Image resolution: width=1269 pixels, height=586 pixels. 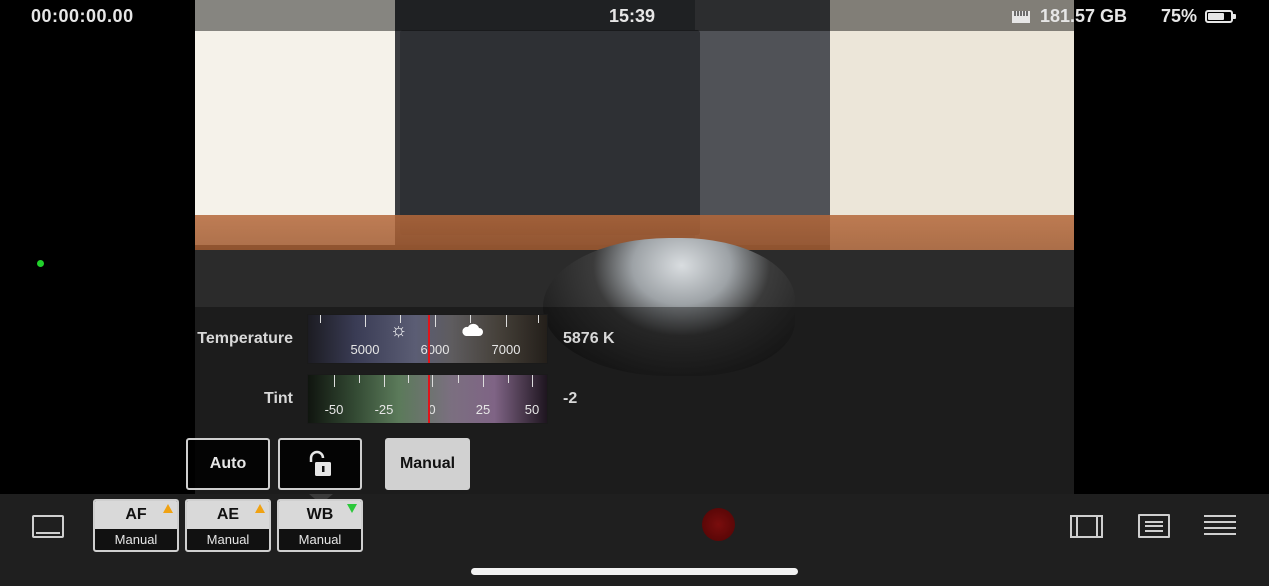 I want to click on temperature-tick-label: 5000, so click(x=365, y=349).